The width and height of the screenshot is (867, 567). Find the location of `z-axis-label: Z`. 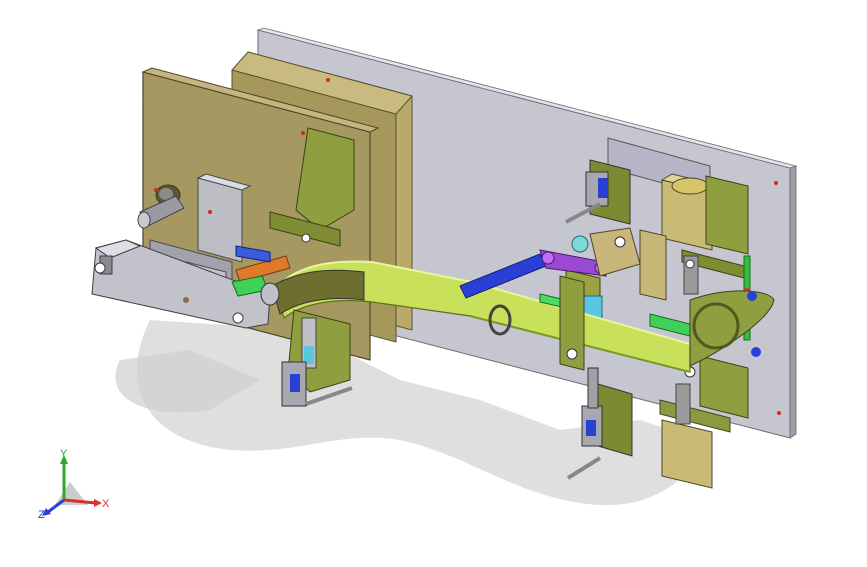

z-axis-label: Z is located at coordinates (41, 515).